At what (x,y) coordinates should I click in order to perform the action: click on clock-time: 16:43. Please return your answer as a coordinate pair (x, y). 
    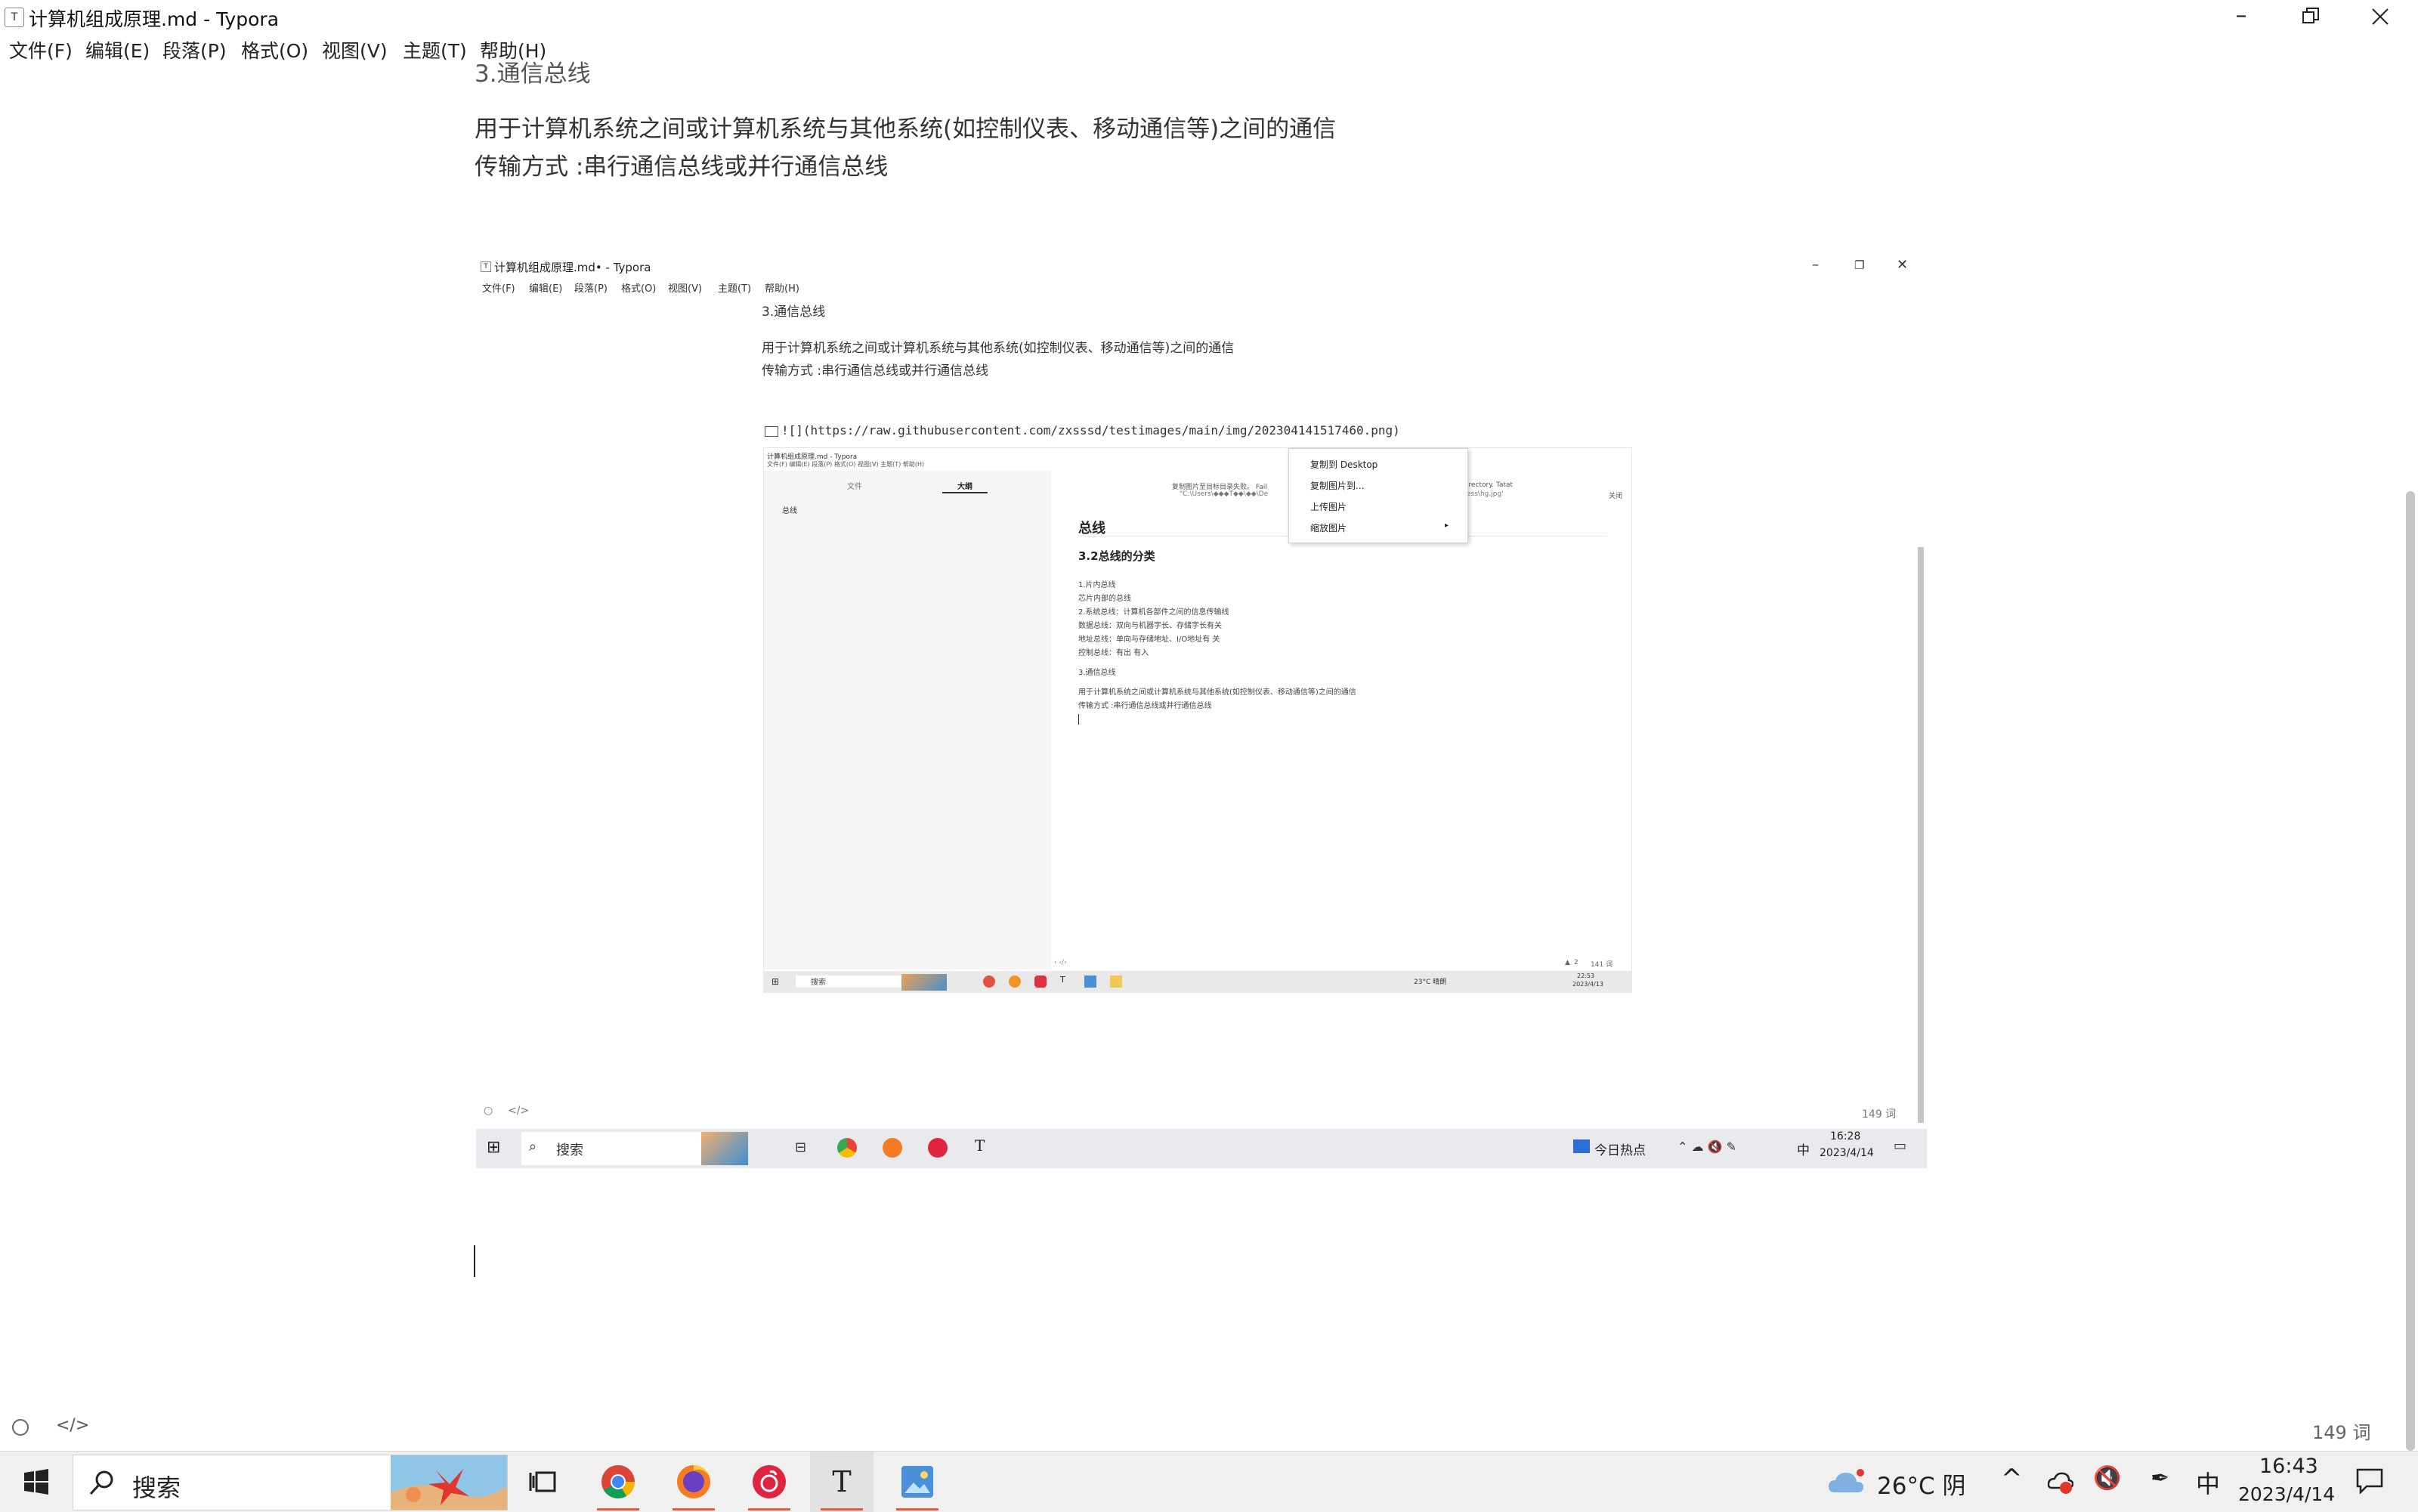
    Looking at the image, I should click on (2288, 1466).